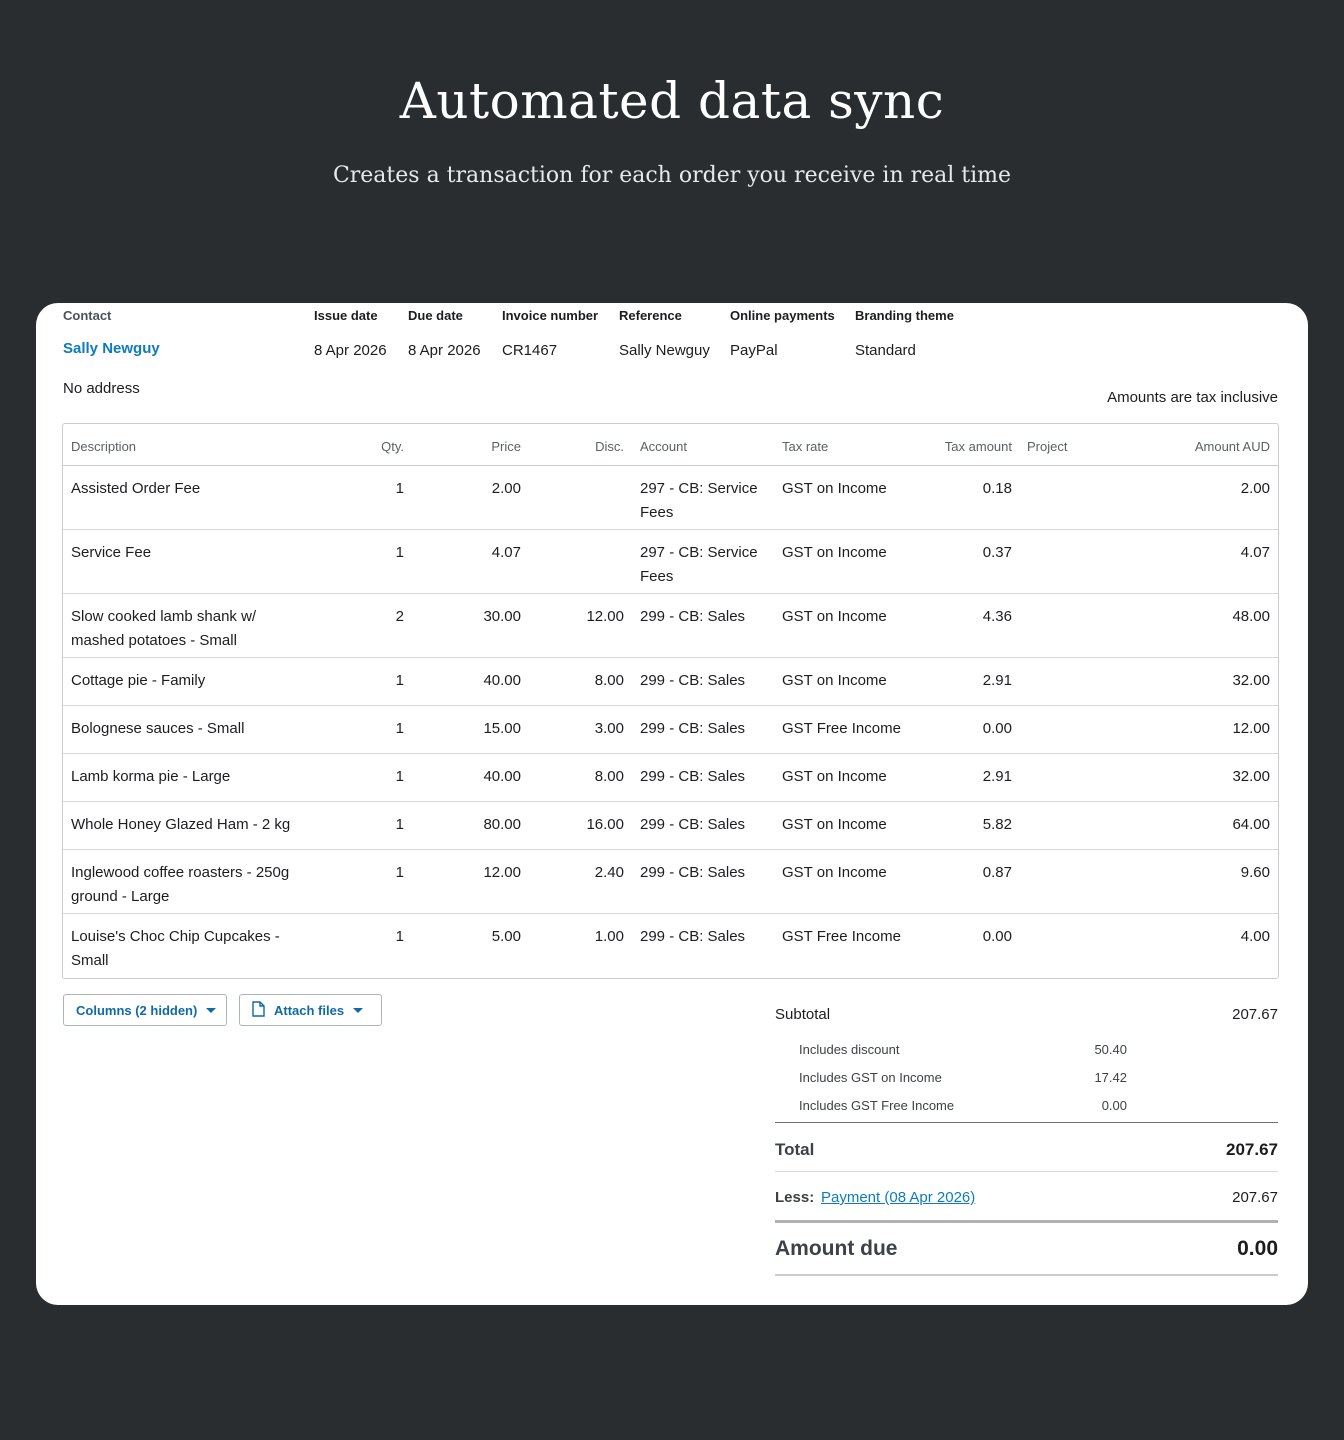 This screenshot has height=1440, width=1344. Describe the element at coordinates (754, 350) in the screenshot. I see `online-payments-value: PayPal` at that location.